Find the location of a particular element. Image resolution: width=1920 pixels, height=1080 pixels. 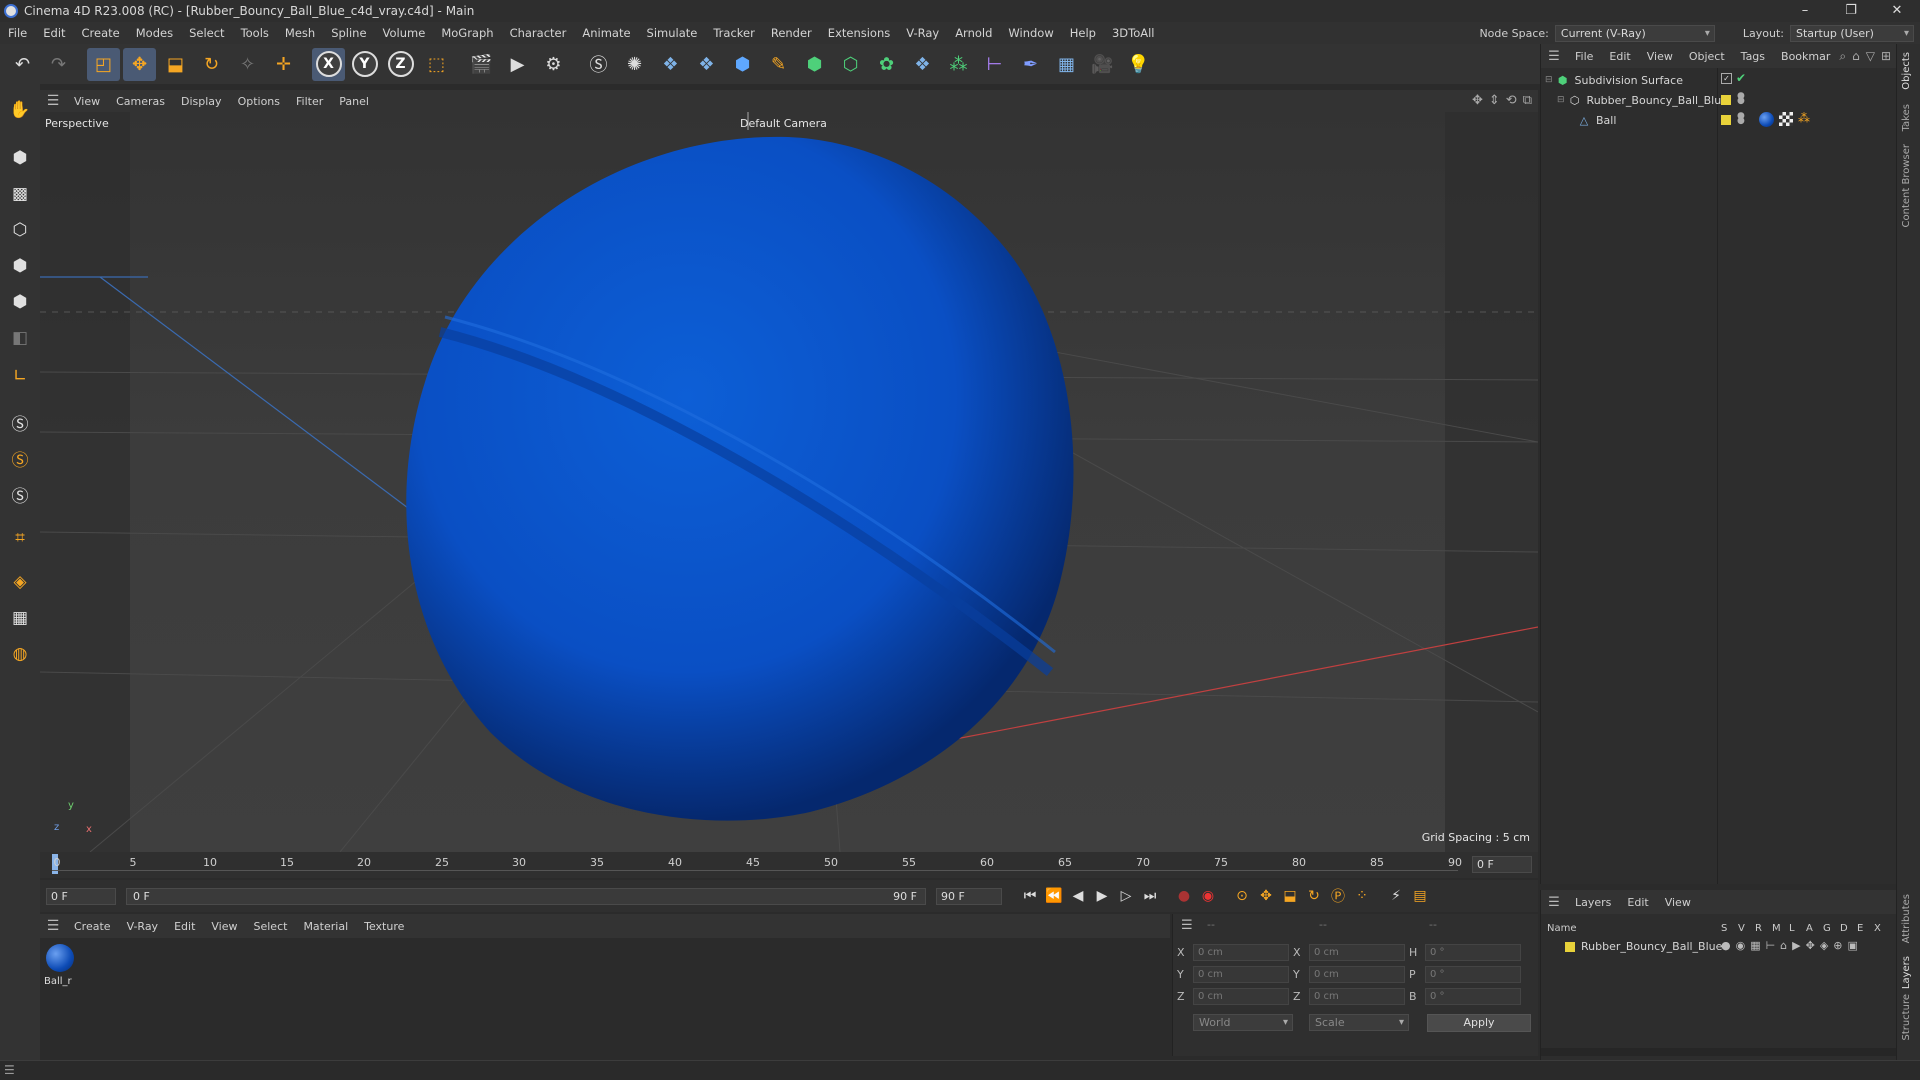

key-position-icon: ✥ is located at coordinates (1266, 896).